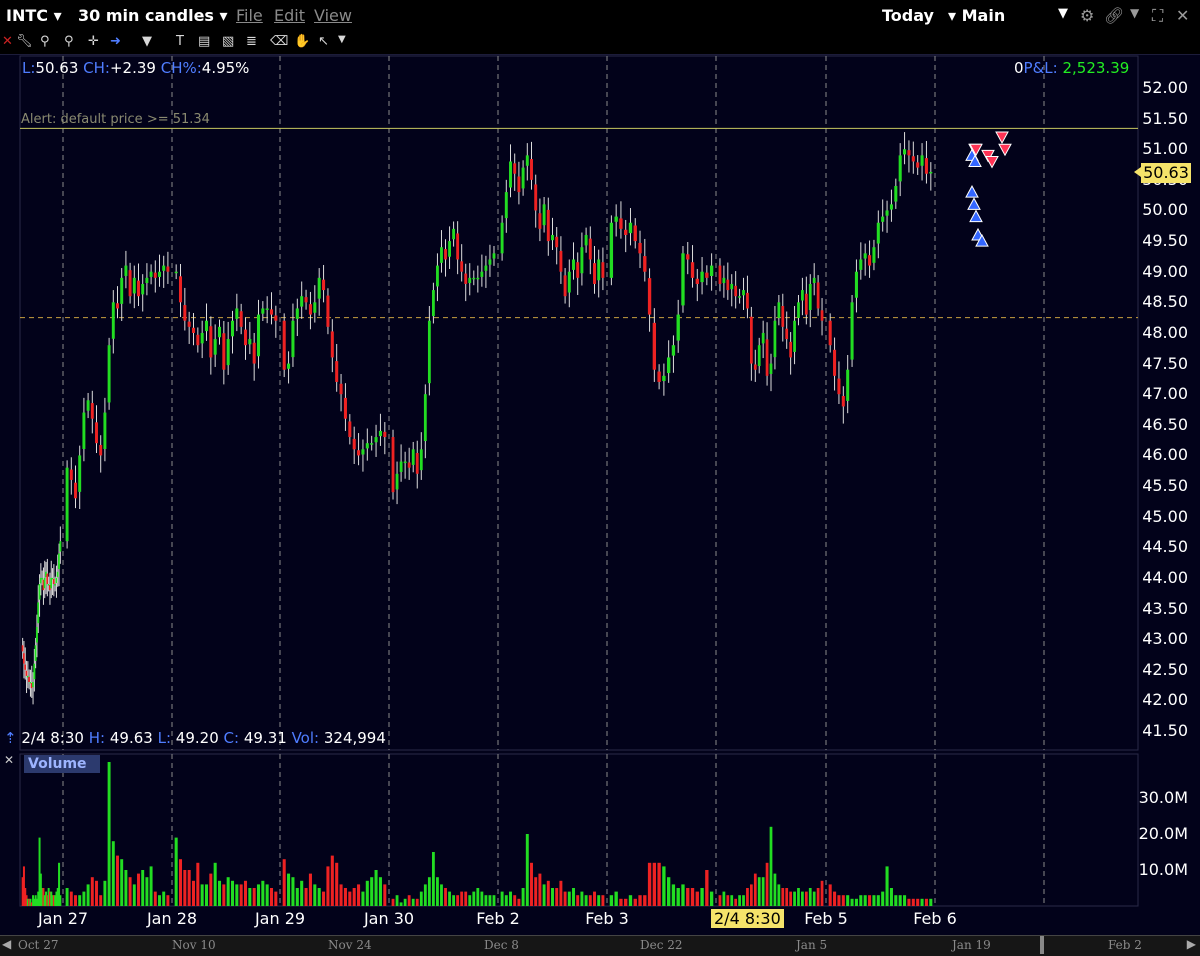 This screenshot has height=956, width=1200. I want to click on interval-selector: 30 min candles ▾, so click(153, 15).